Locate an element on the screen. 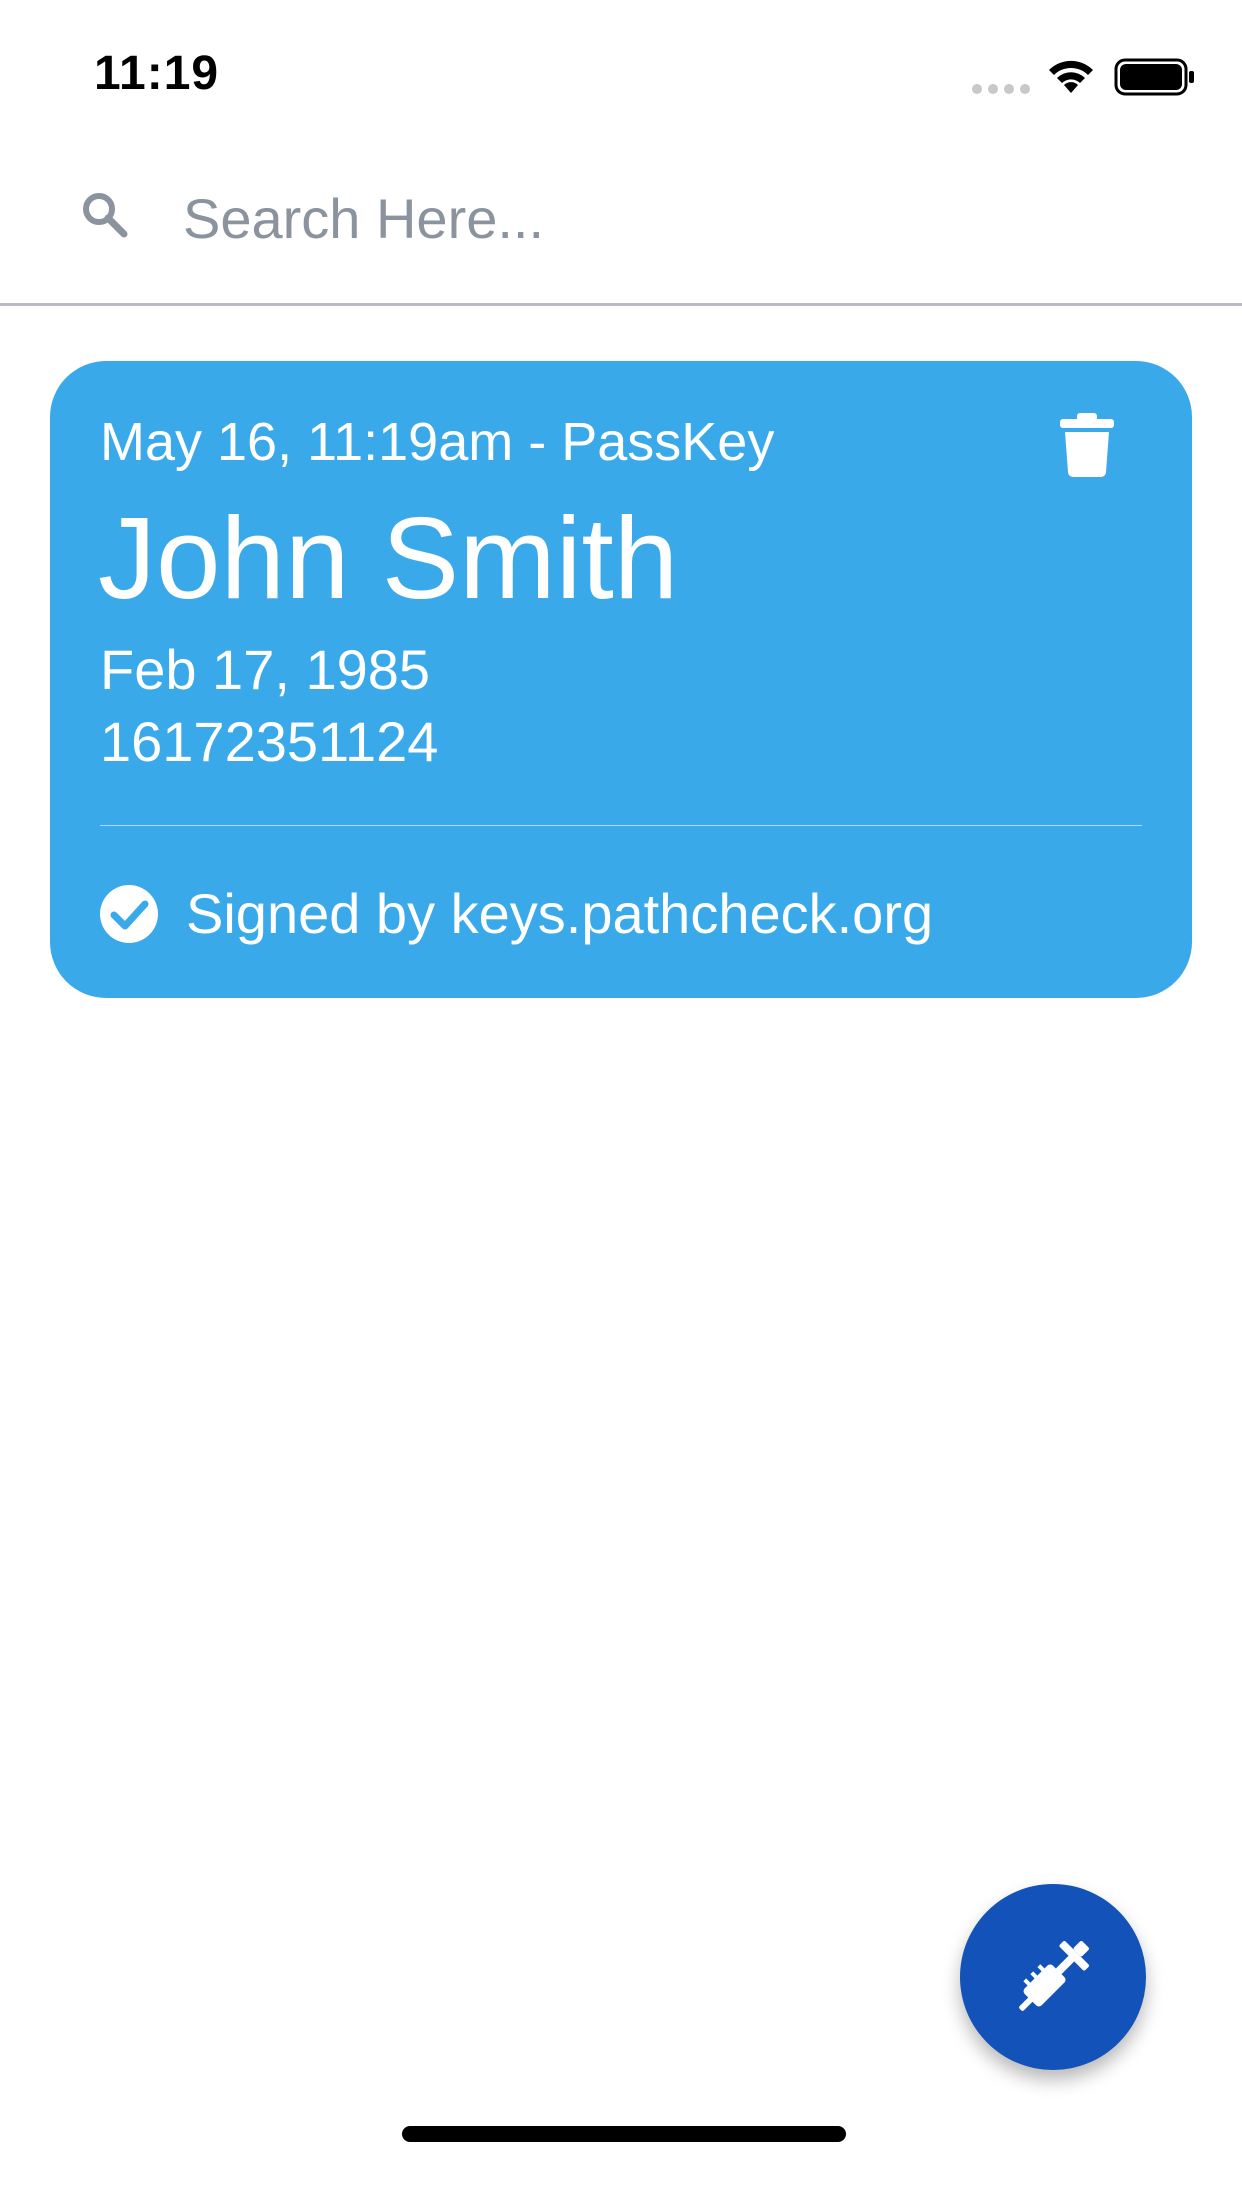 Image resolution: width=1242 pixels, height=2208 pixels. wifi-icon is located at coordinates (1071, 76).